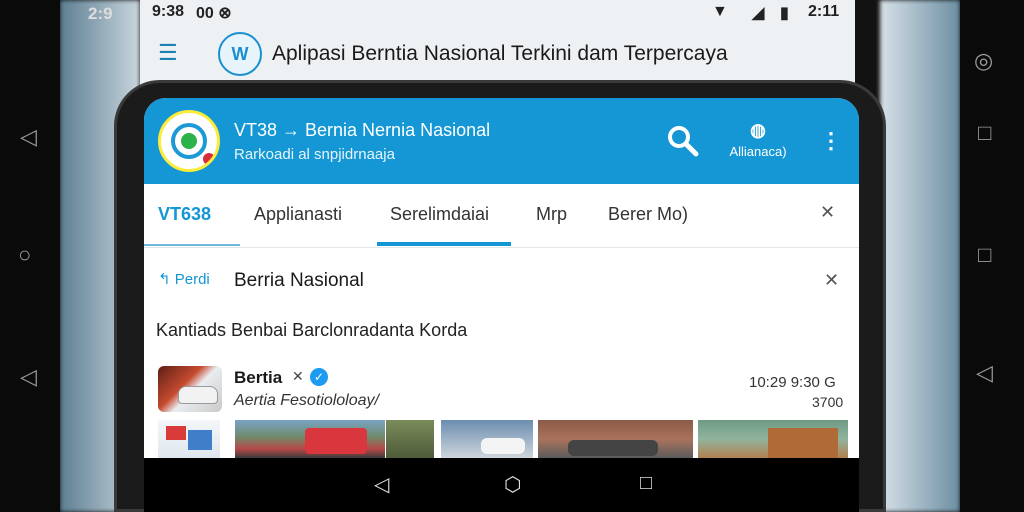 The height and width of the screenshot is (512, 1024). I want to click on wifi-icon: ▼, so click(720, 11).